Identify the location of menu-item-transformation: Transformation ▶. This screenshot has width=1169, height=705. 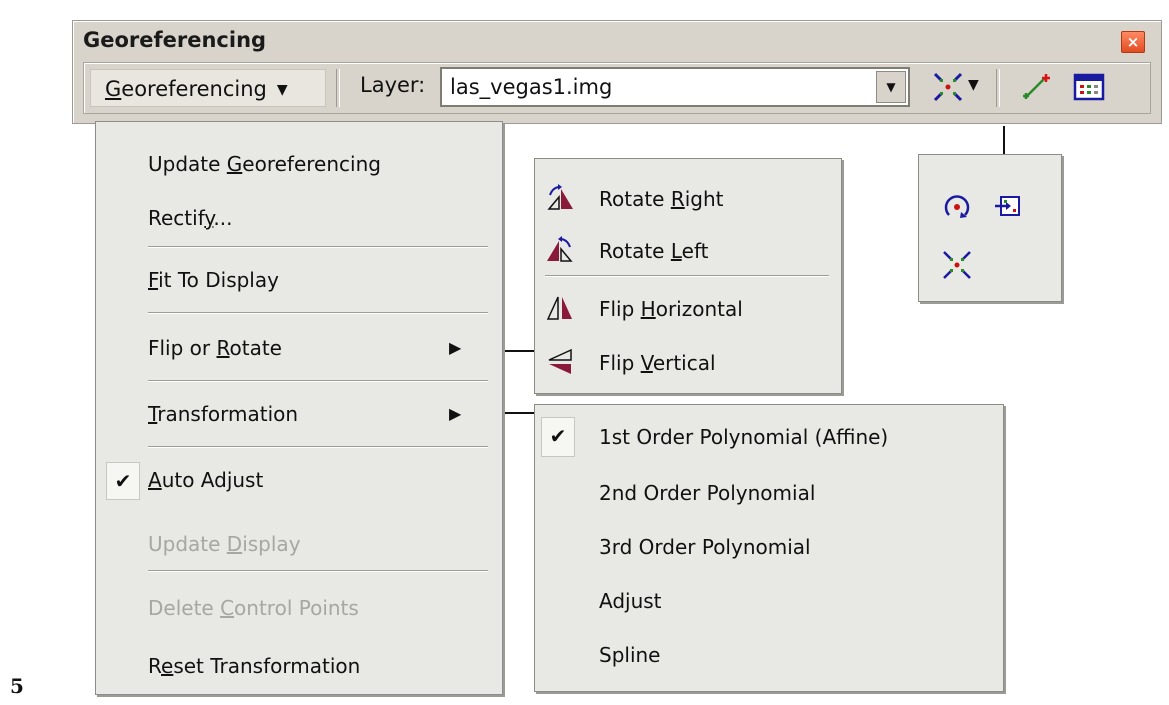
(299, 416).